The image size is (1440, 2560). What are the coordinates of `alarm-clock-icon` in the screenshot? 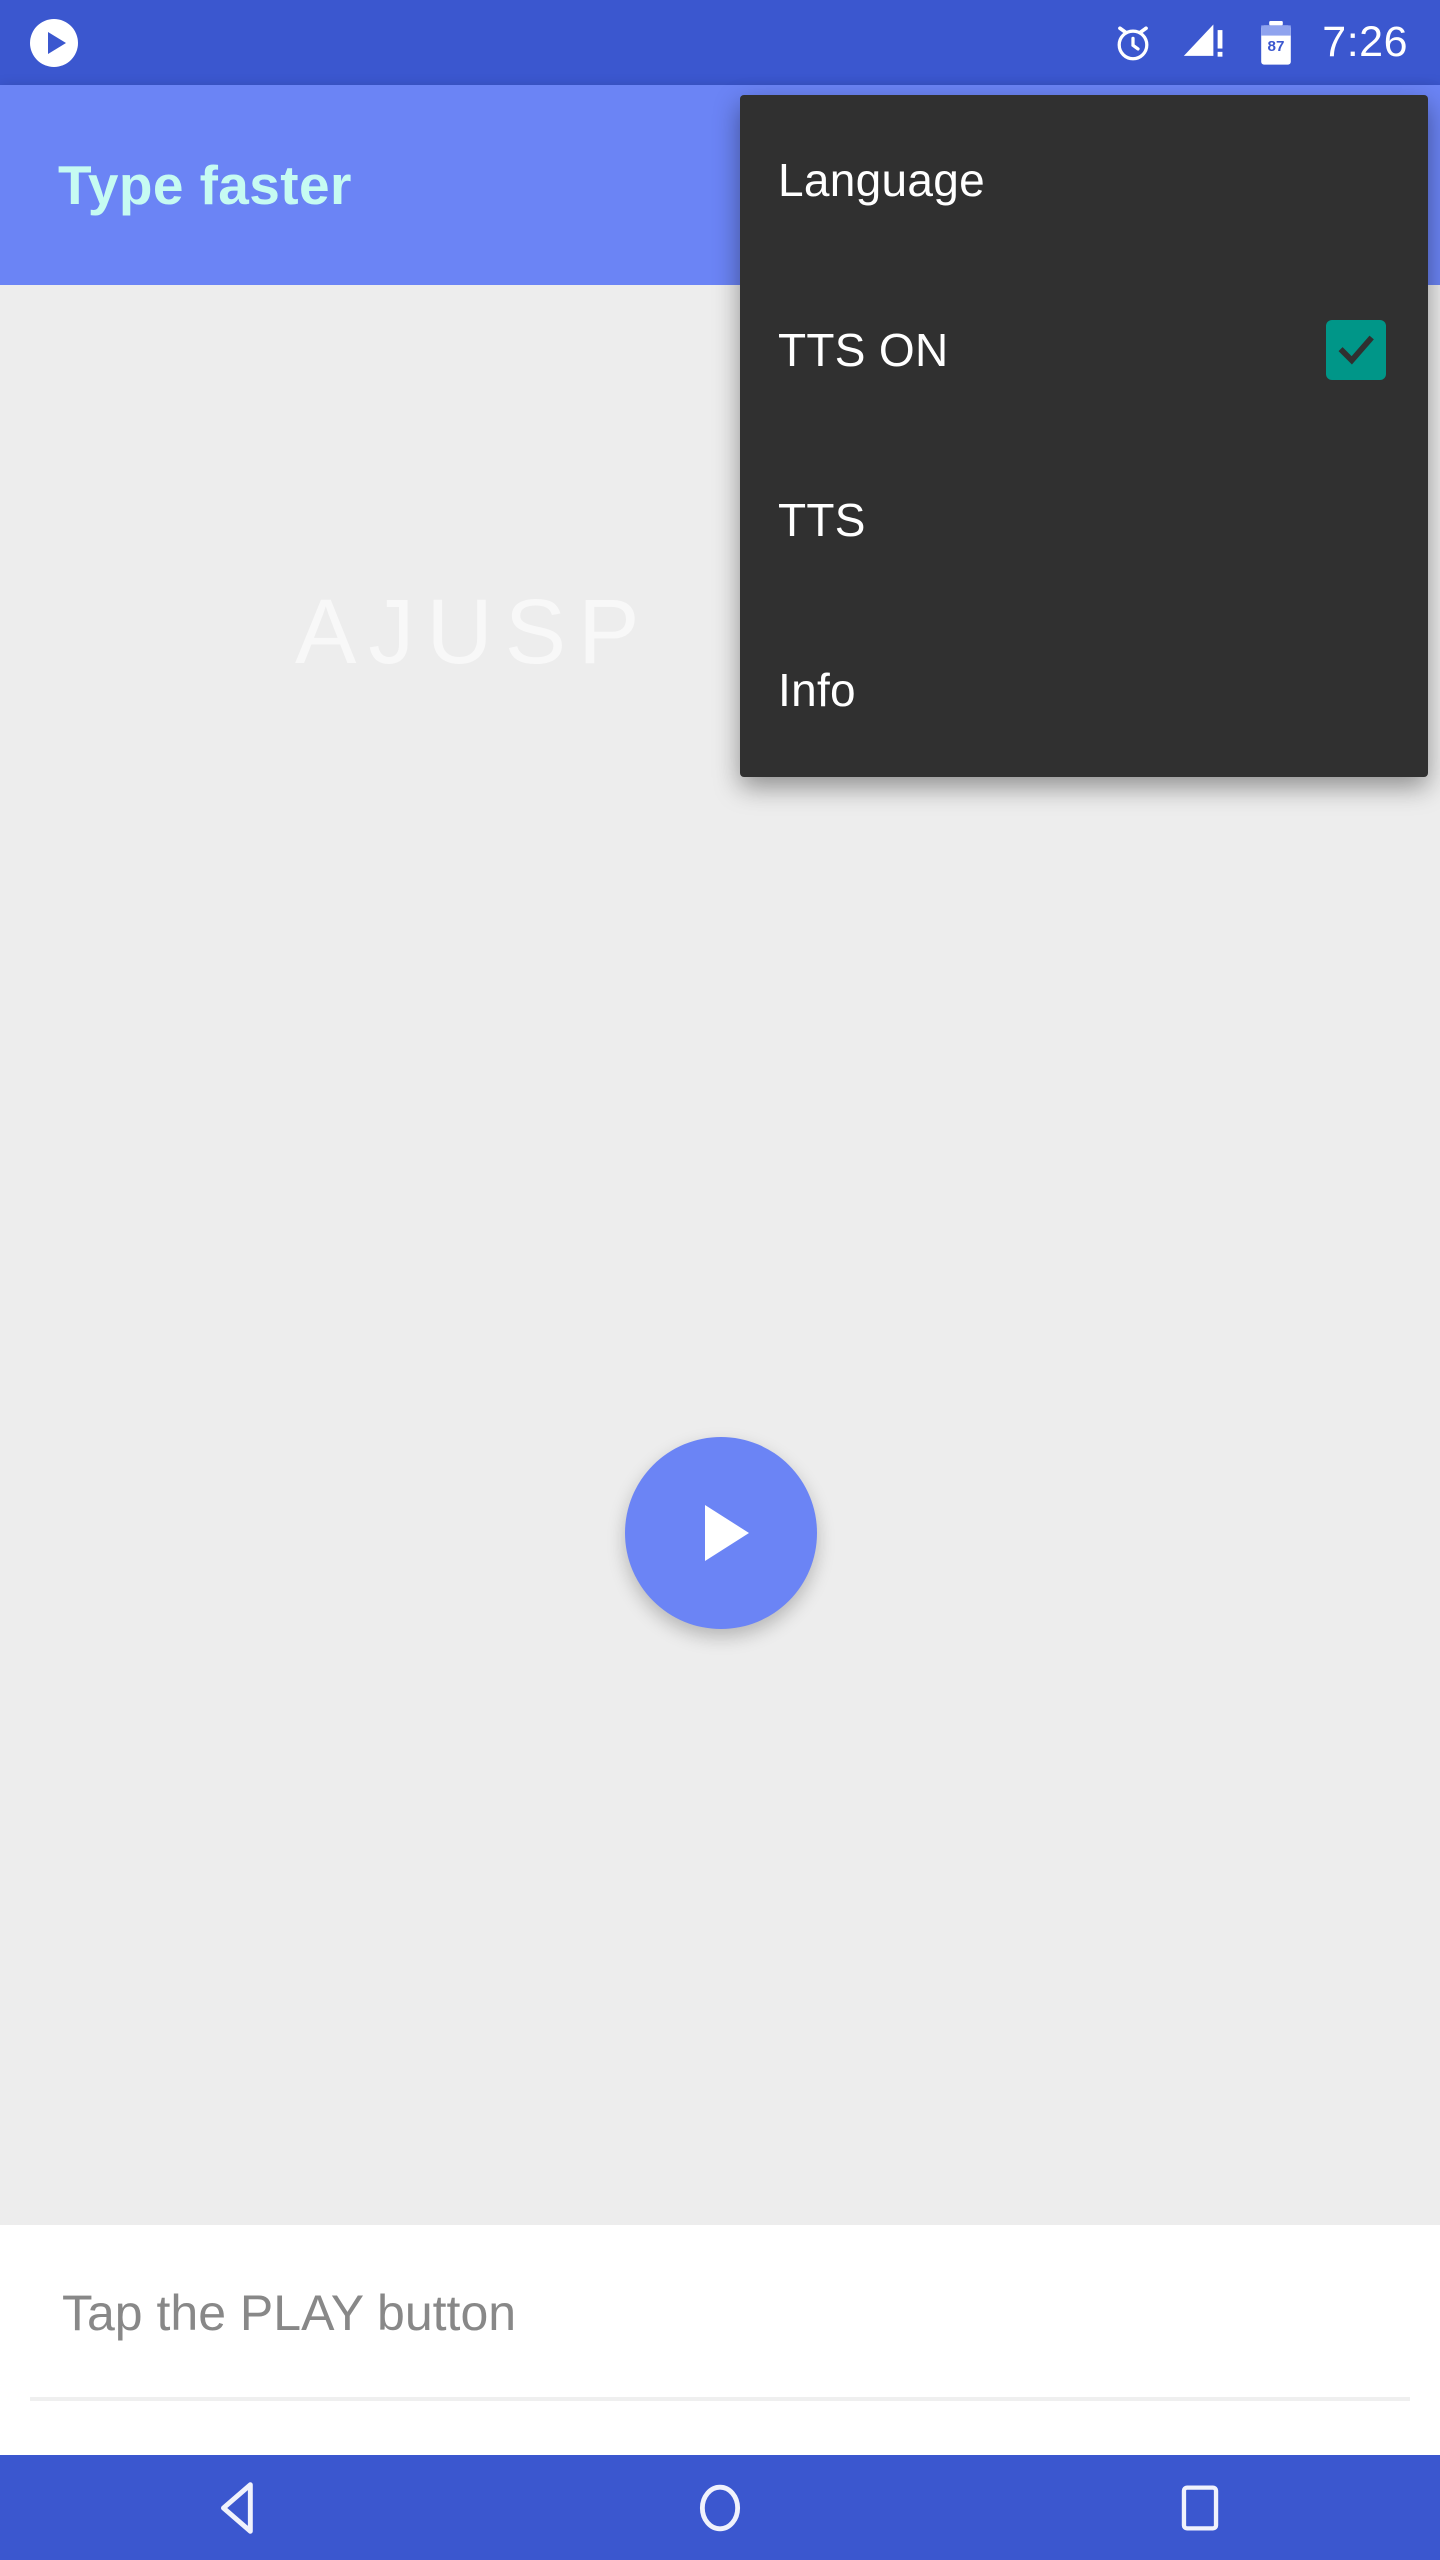 It's located at (1133, 42).